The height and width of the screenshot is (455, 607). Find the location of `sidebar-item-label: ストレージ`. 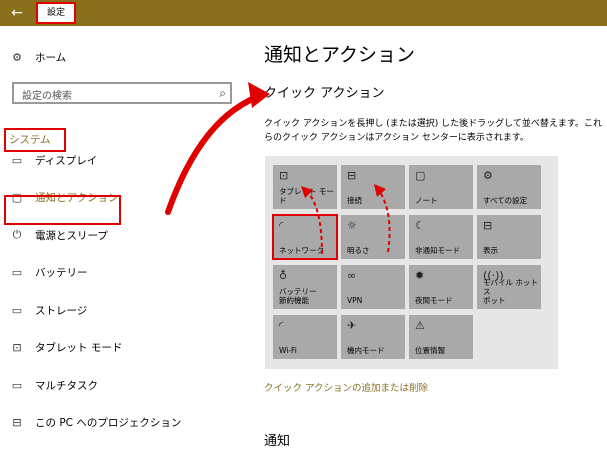

sidebar-item-label: ストレージ is located at coordinates (61, 310).